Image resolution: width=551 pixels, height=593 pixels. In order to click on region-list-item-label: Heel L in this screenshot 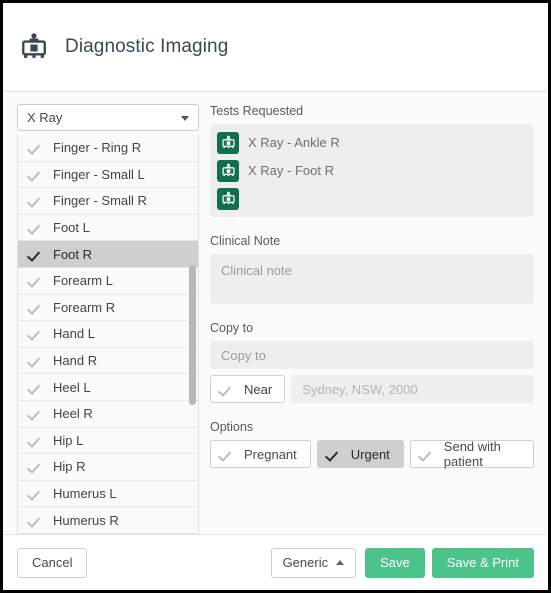, I will do `click(72, 387)`.